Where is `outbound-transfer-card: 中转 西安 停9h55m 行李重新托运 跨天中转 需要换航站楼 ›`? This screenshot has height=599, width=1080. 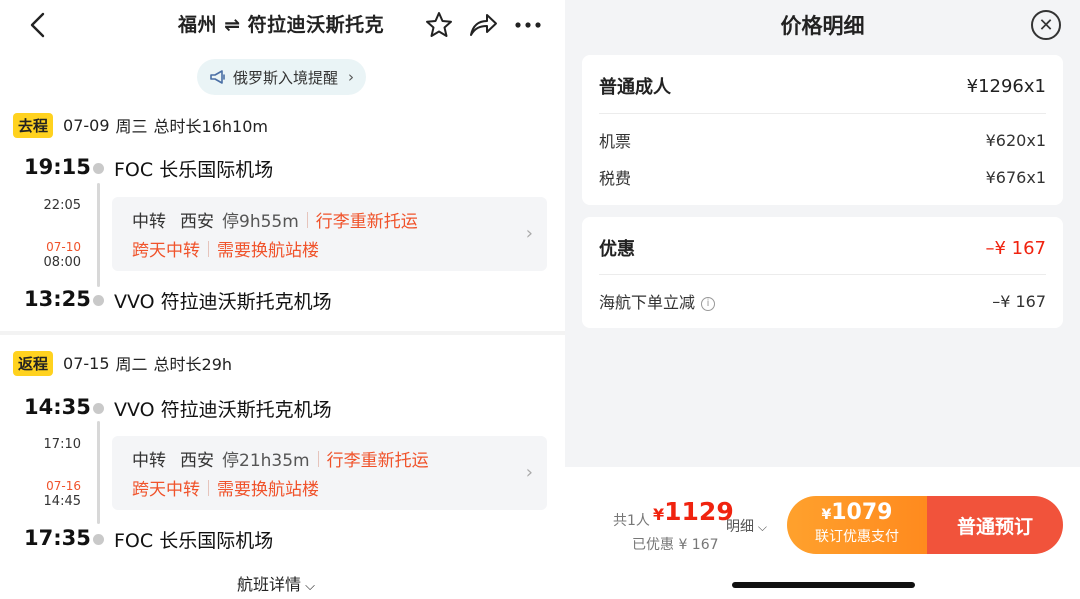
outbound-transfer-card: 中转 西安 停9h55m 行李重新托运 跨天中转 需要换航站楼 › is located at coordinates (329, 234).